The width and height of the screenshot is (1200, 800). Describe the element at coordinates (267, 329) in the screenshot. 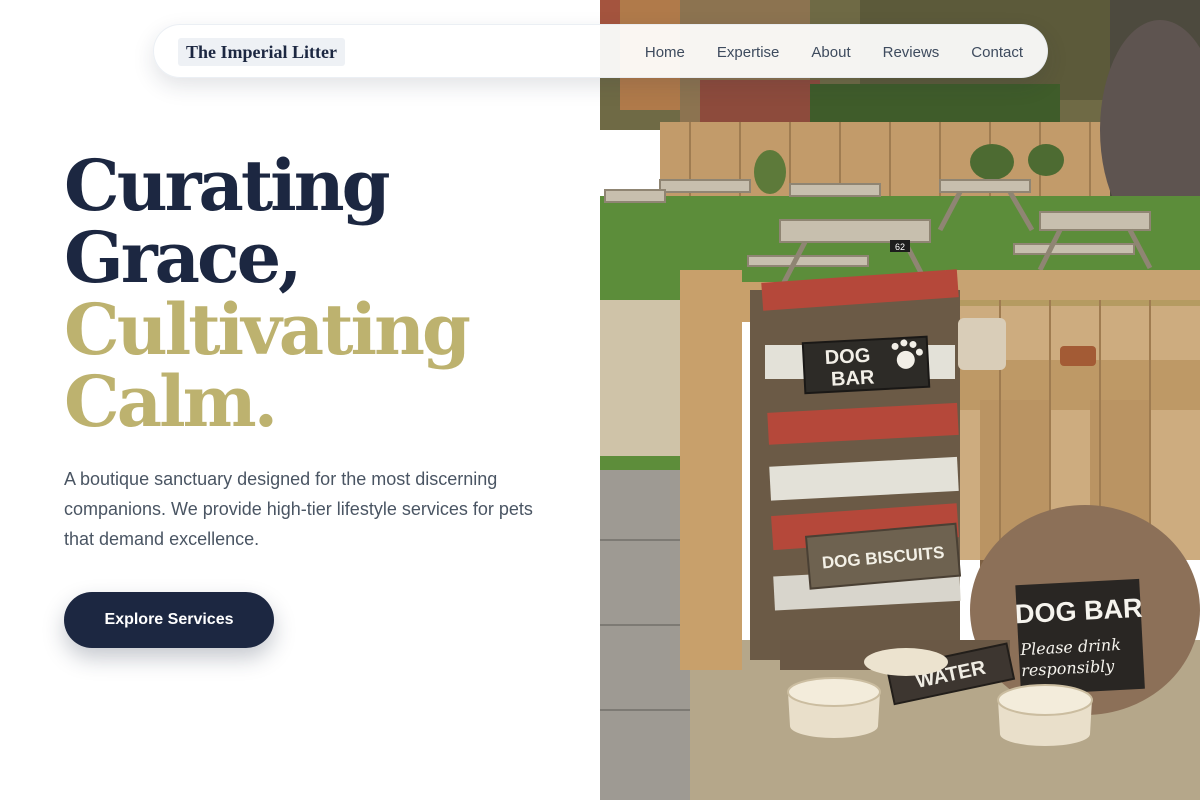

I see `headline-line-3: Cultivating` at that location.